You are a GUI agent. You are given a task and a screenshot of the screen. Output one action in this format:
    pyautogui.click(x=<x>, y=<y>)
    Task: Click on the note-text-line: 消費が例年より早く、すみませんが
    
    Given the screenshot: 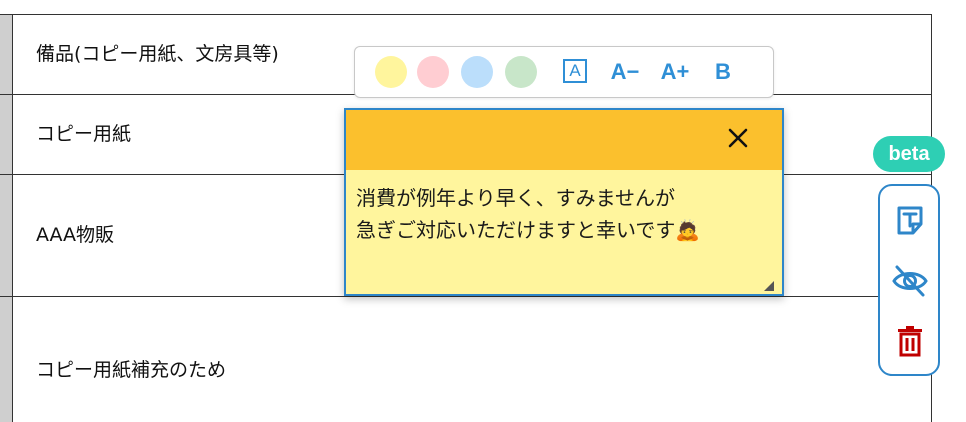 What is the action you would take?
    pyautogui.click(x=515, y=198)
    